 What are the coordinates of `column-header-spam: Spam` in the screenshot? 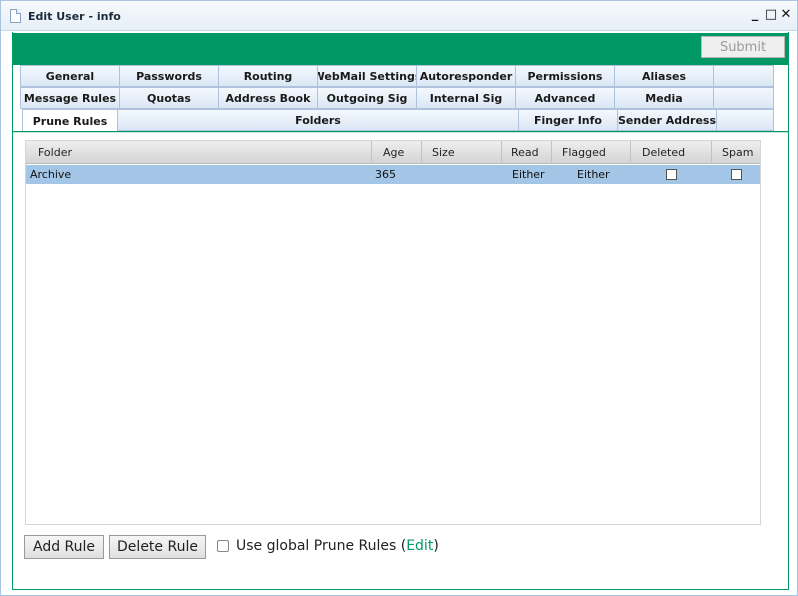 It's located at (736, 152).